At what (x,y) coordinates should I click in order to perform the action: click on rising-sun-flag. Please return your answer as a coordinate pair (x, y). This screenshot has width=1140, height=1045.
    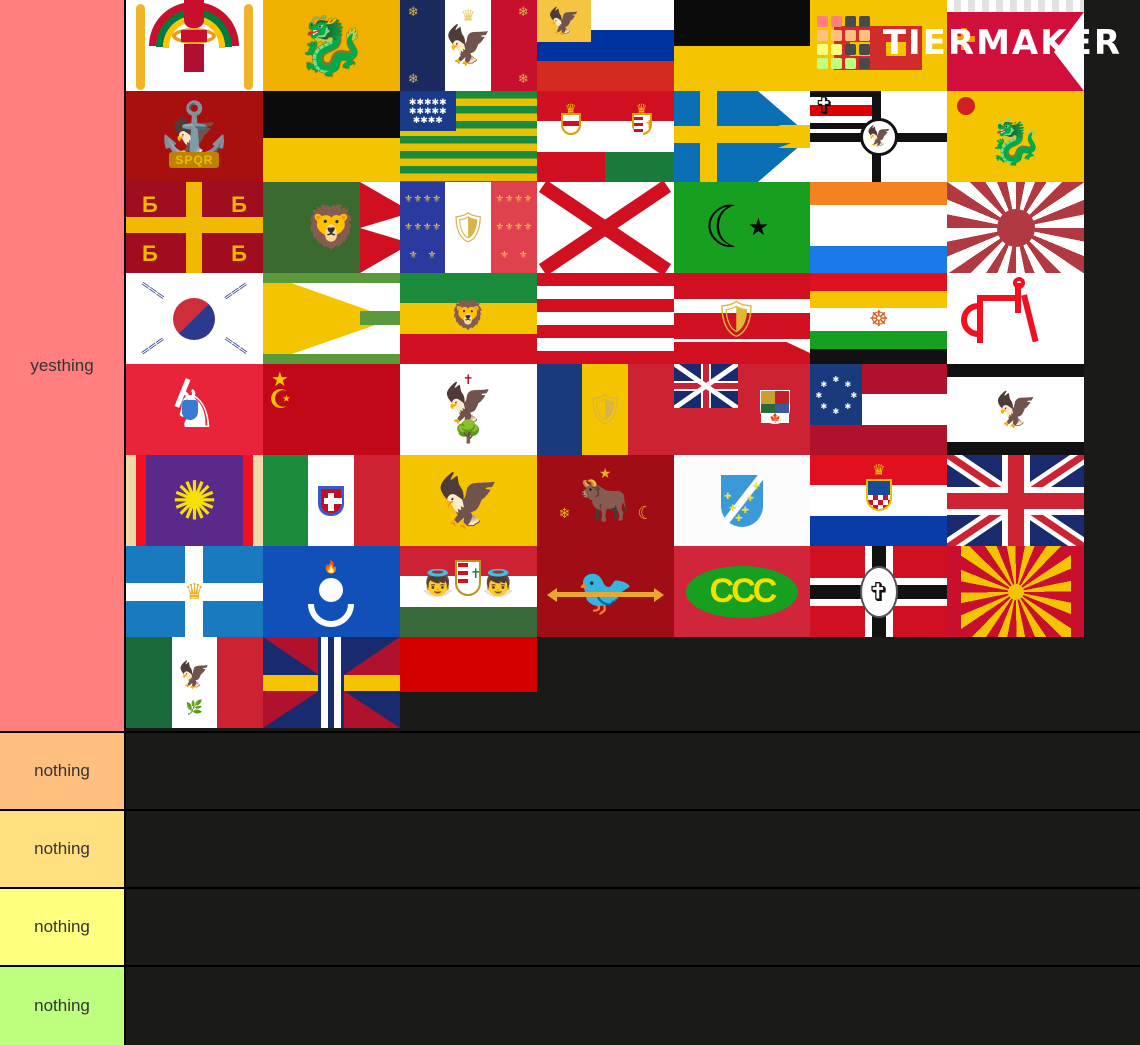
    Looking at the image, I should click on (1016, 227).